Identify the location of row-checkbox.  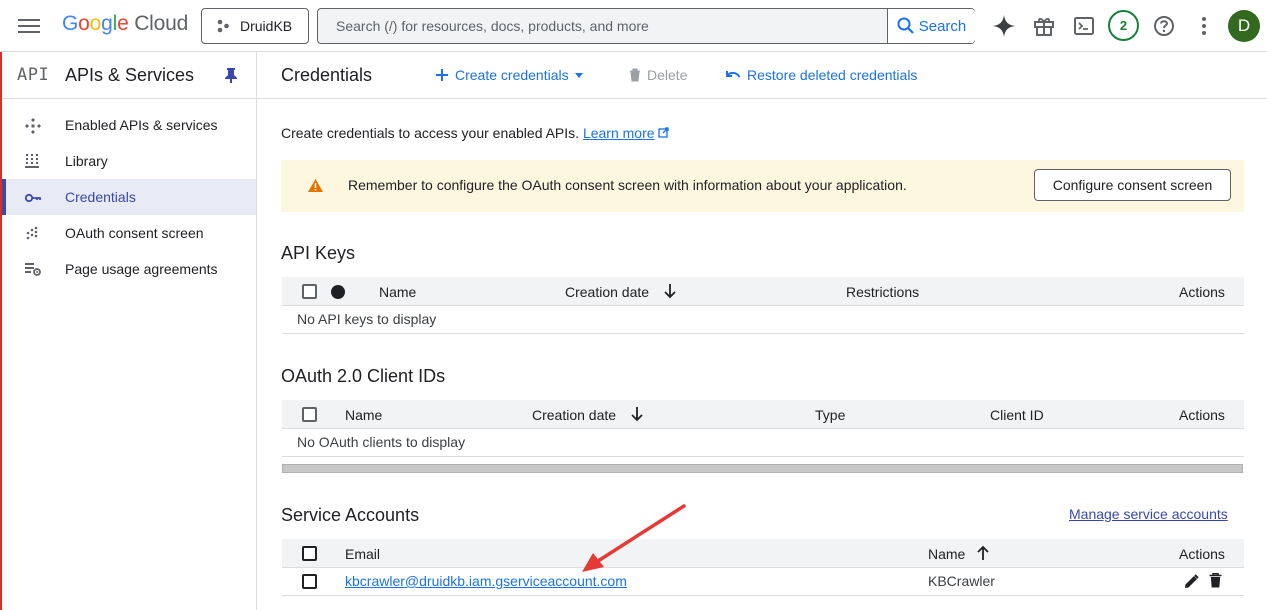
(309, 581).